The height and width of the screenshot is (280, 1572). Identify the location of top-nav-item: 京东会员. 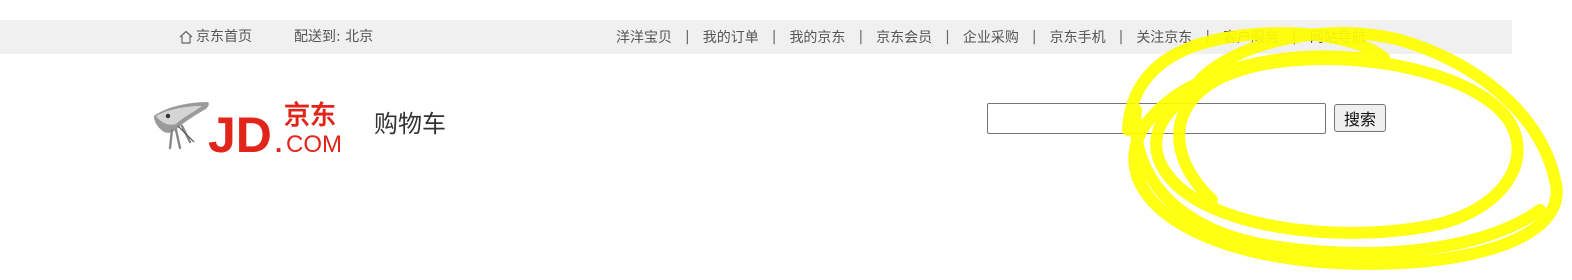
(904, 37).